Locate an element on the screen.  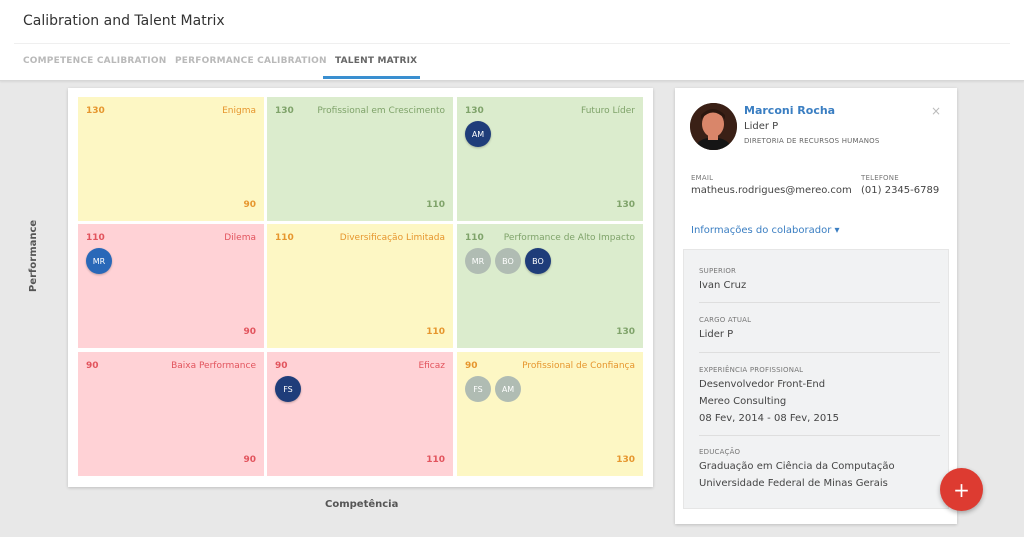
active-tab-indicator is located at coordinates (371, 77).